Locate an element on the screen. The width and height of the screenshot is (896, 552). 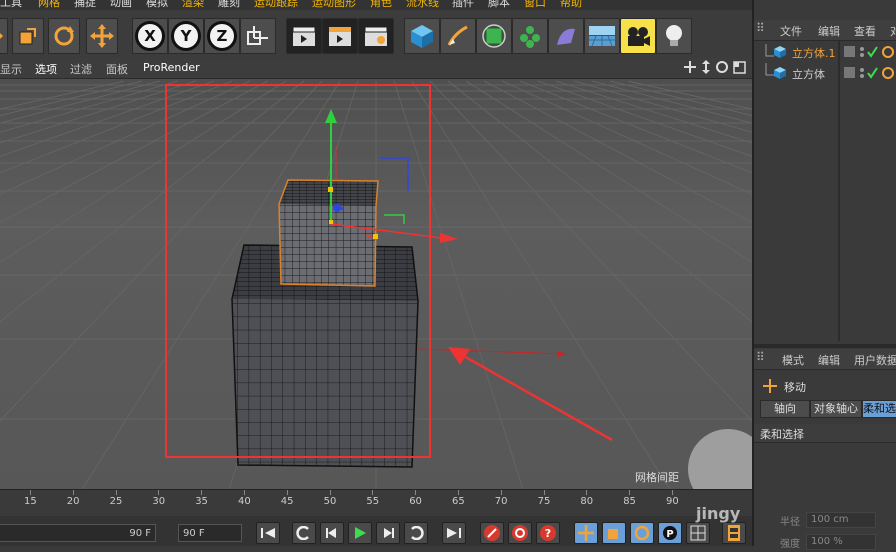
move-tool-button is located at coordinates (102, 36).